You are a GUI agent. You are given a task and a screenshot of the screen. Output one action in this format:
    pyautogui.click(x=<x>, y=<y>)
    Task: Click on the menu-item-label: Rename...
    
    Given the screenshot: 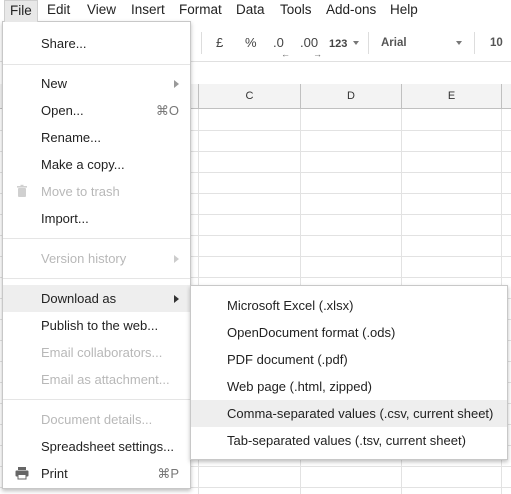 What is the action you would take?
    pyautogui.click(x=71, y=137)
    